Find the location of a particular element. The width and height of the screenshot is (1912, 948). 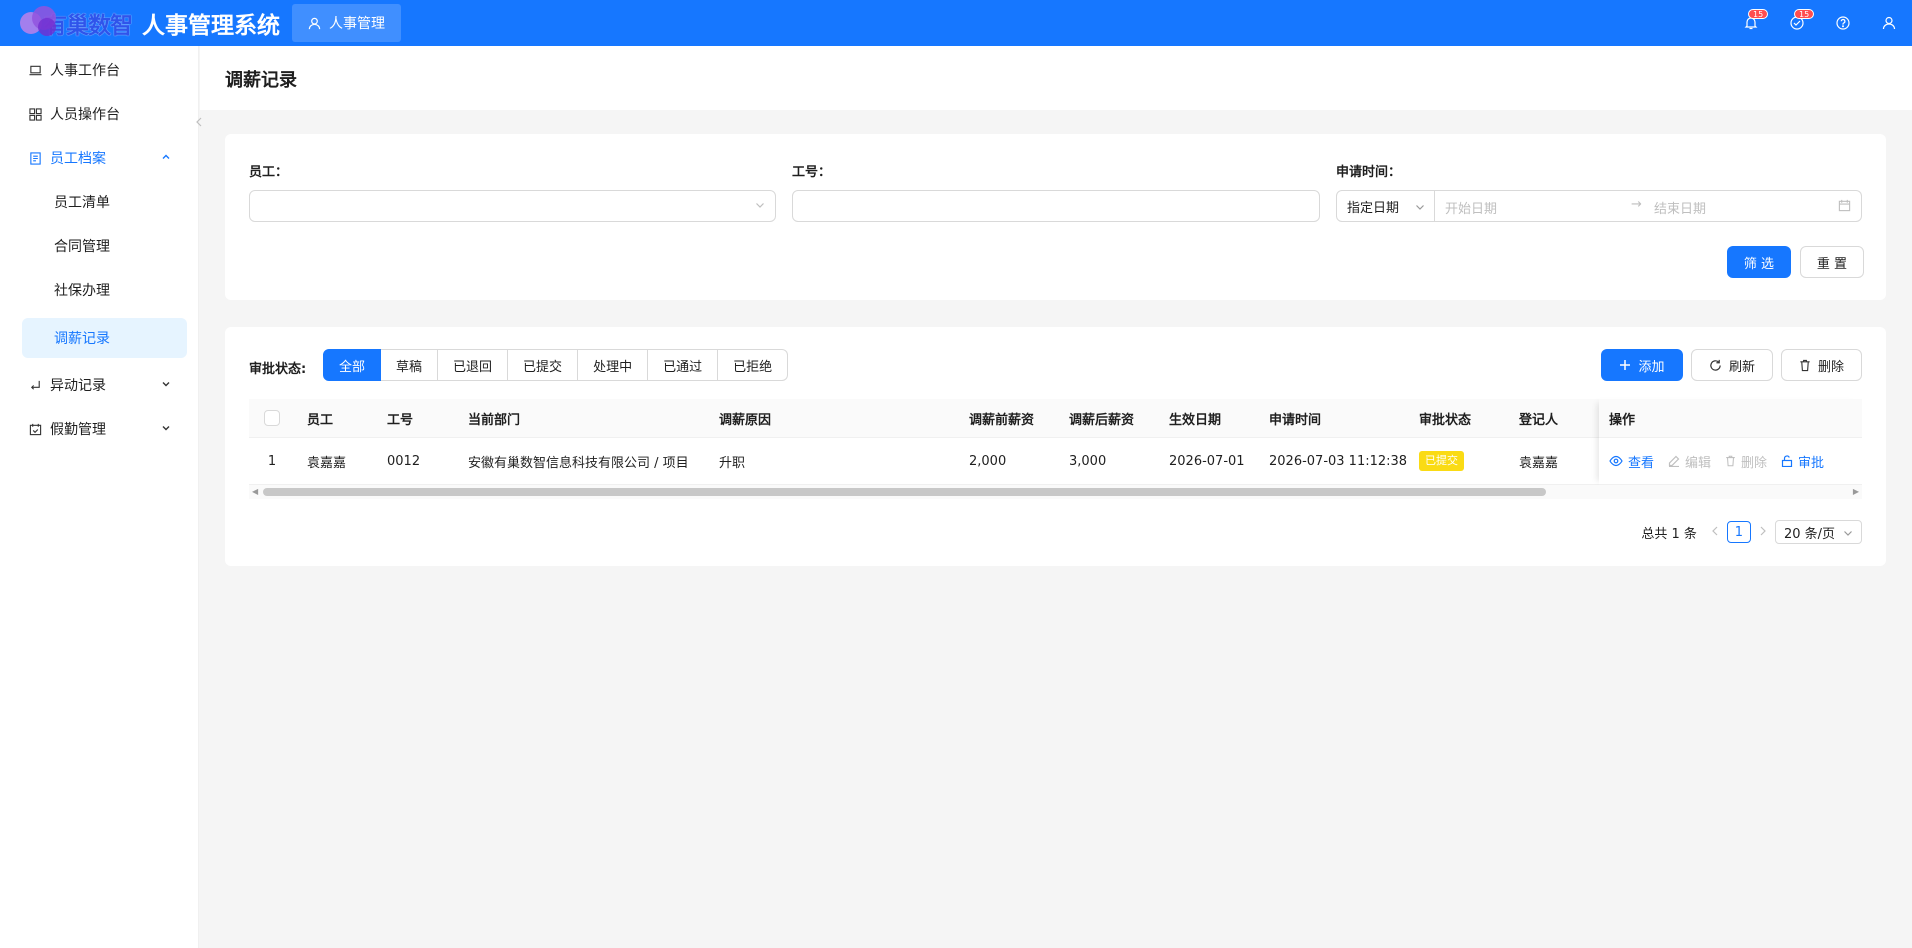

enter-icon is located at coordinates (35, 385).